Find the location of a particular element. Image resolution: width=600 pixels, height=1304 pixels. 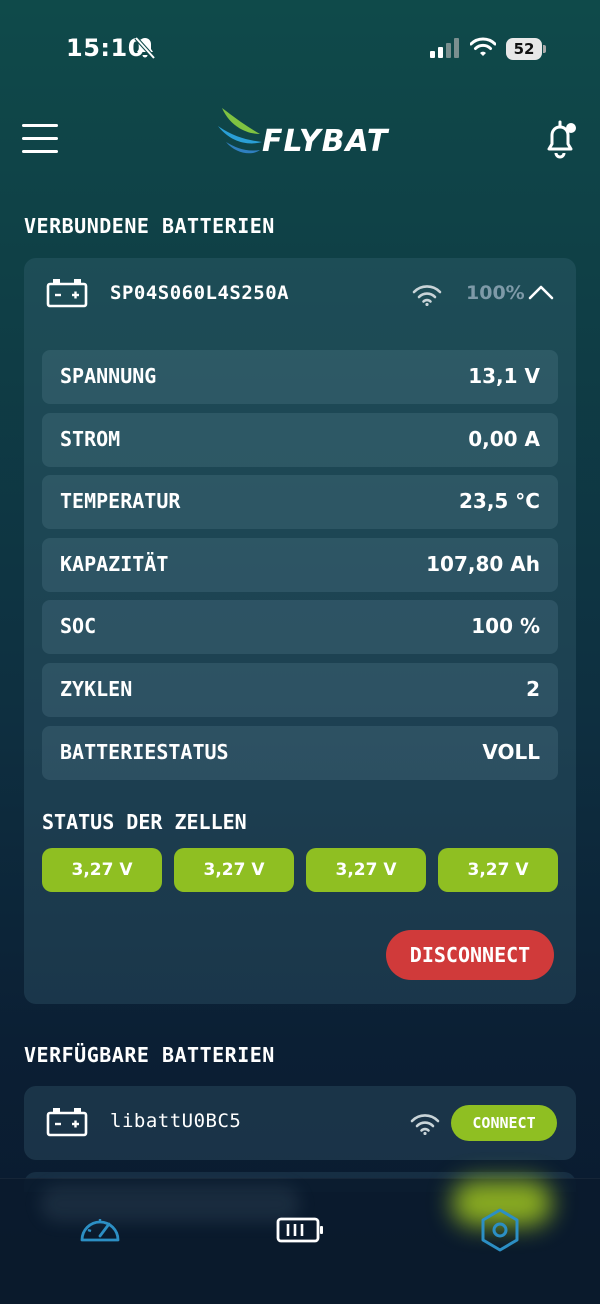

cellular-signal-icon is located at coordinates (444, 48).